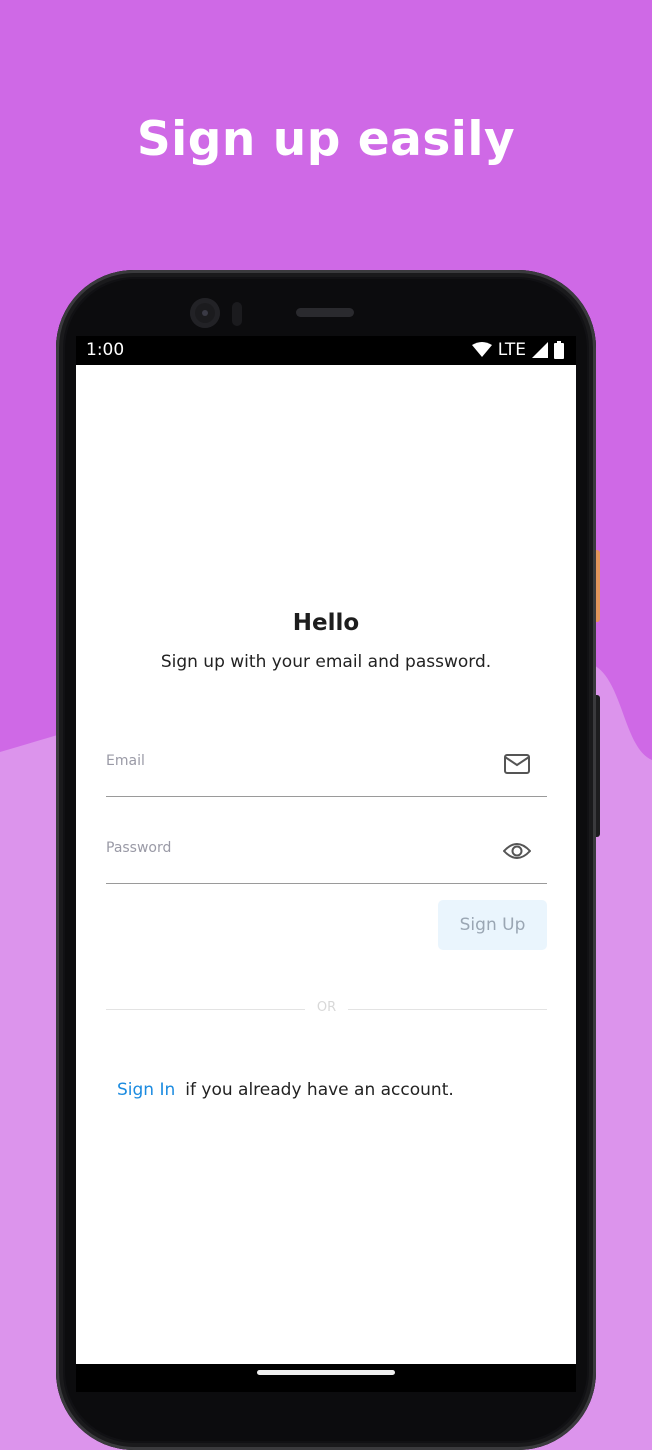 Image resolution: width=652 pixels, height=1450 pixels. Describe the element at coordinates (540, 350) in the screenshot. I see `cell-signal-icon` at that location.